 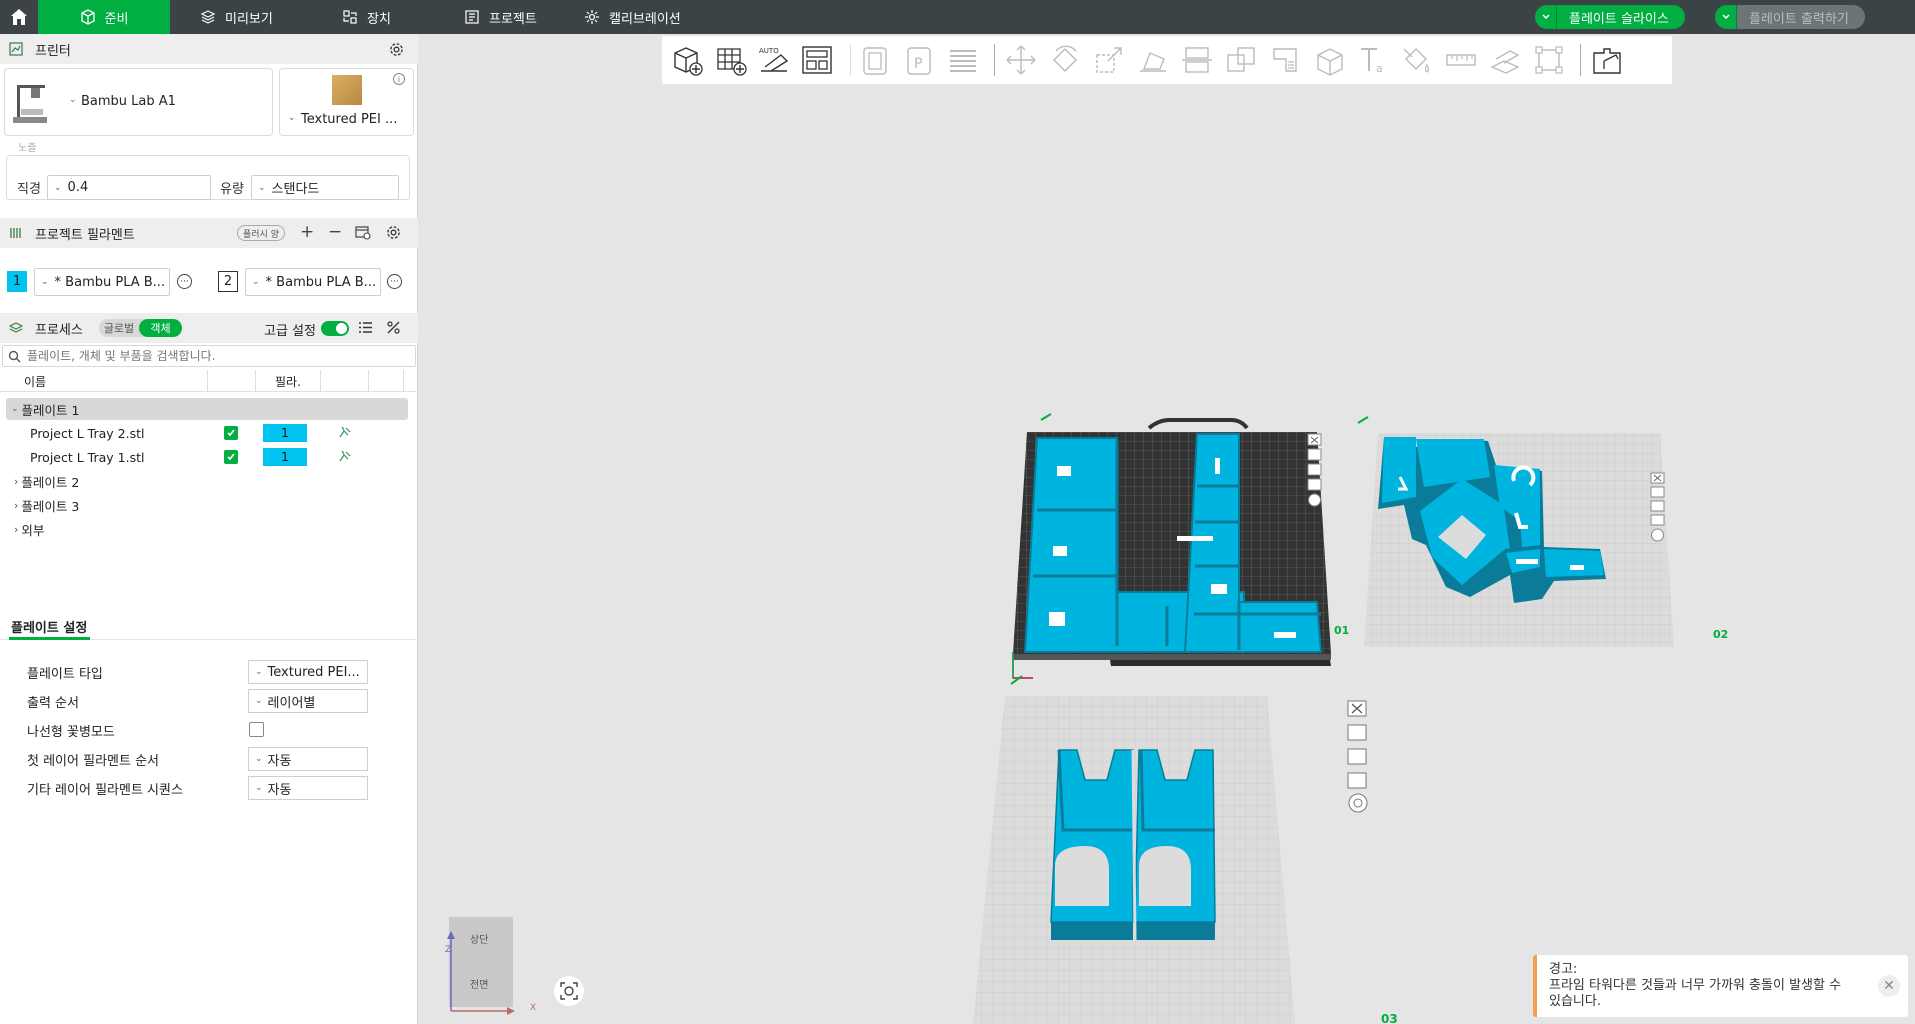 What do you see at coordinates (774, 60) in the screenshot?
I see `auto-orient-icon: AUTO` at bounding box center [774, 60].